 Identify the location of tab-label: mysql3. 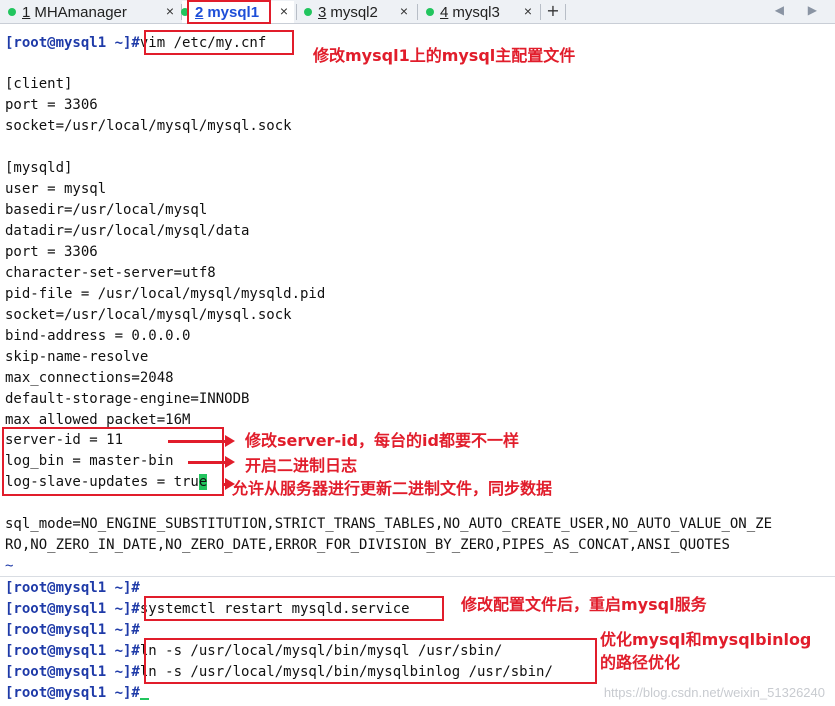
(476, 12).